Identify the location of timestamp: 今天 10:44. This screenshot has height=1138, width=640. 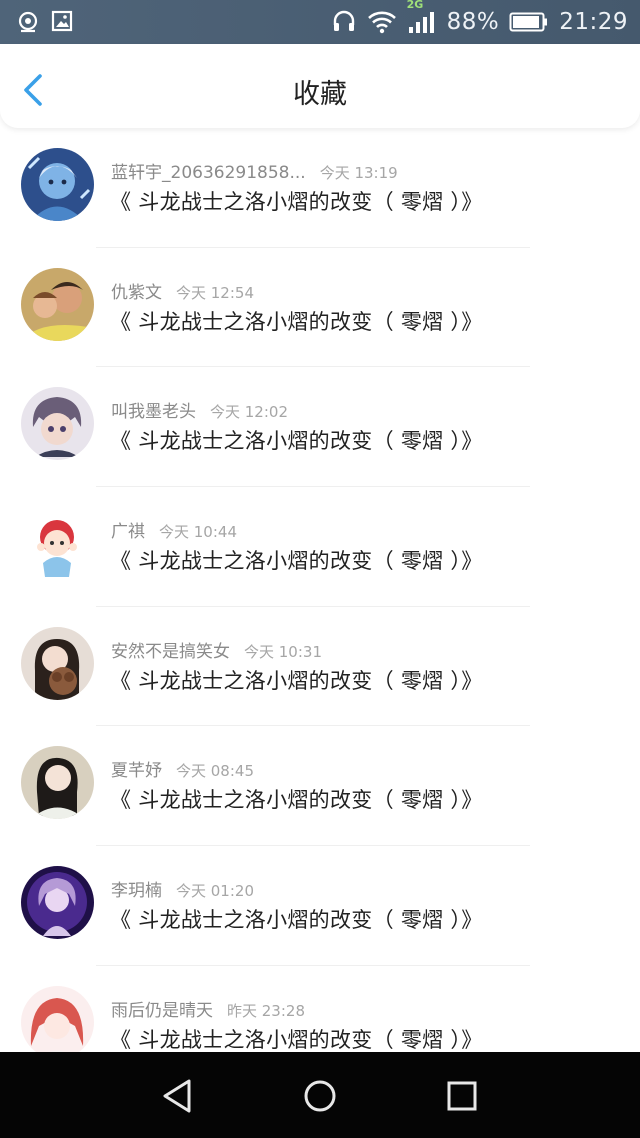
(198, 532).